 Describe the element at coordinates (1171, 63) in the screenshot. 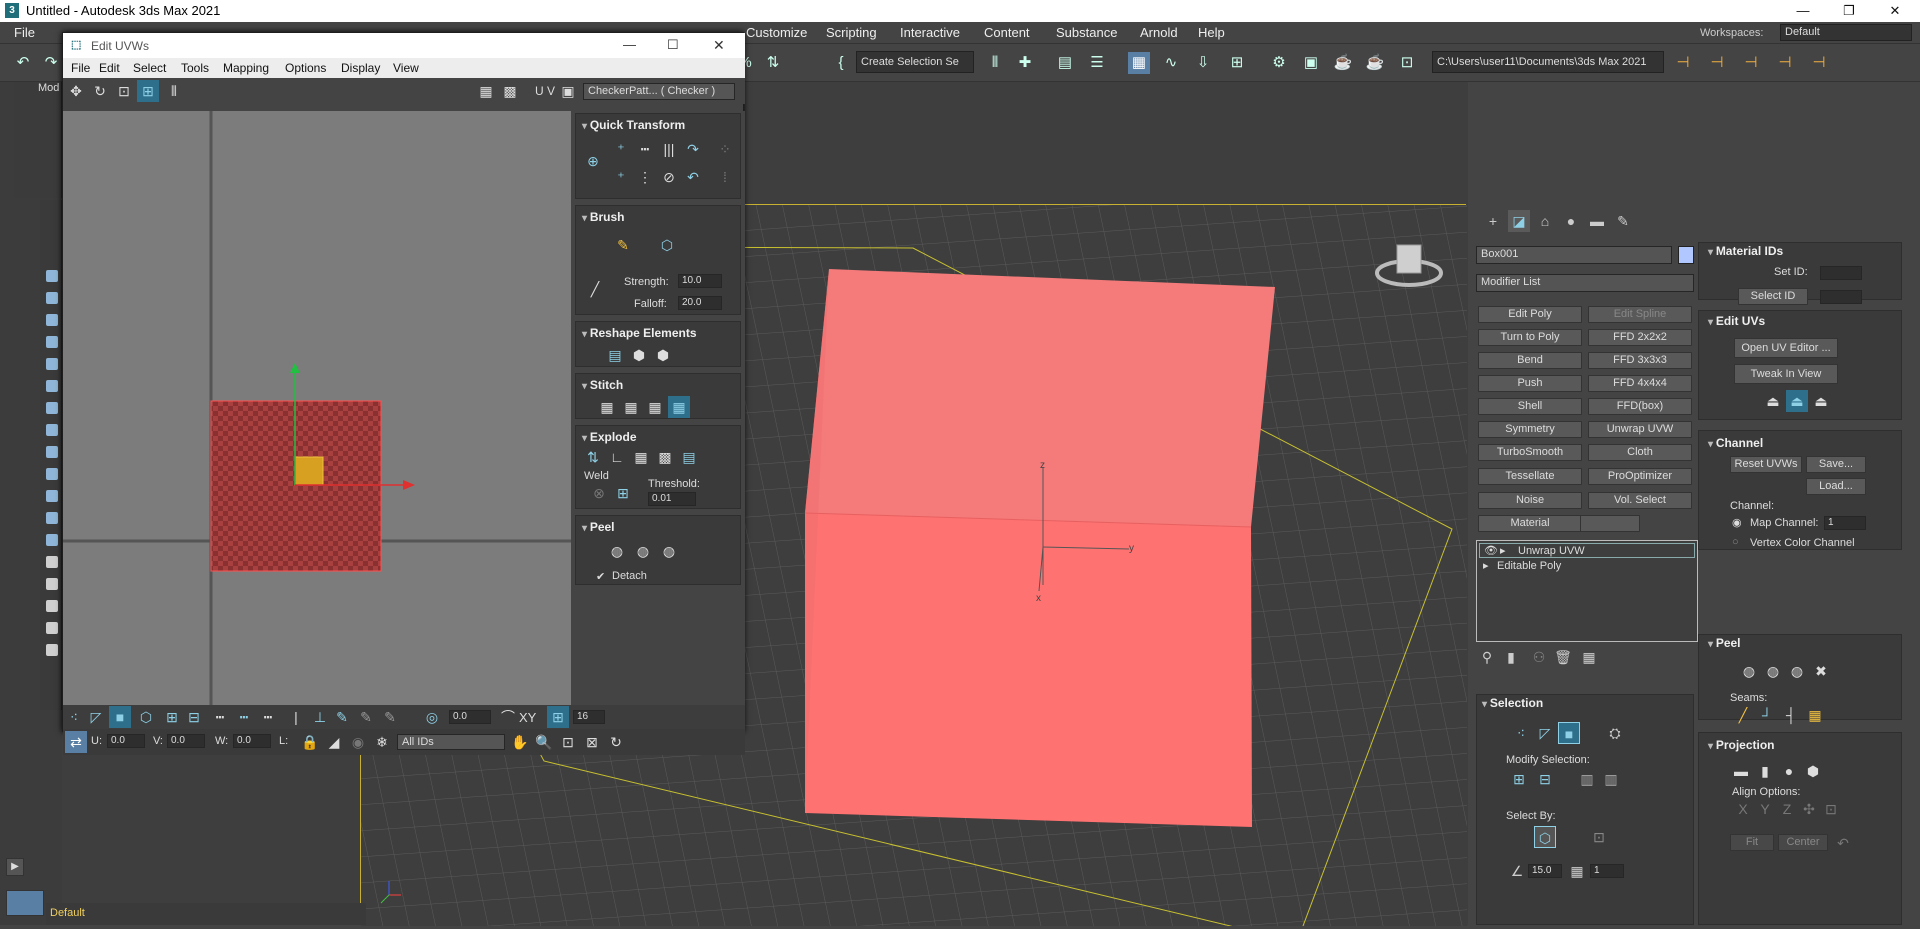

I see `curve-editor-icon: ∿` at that location.